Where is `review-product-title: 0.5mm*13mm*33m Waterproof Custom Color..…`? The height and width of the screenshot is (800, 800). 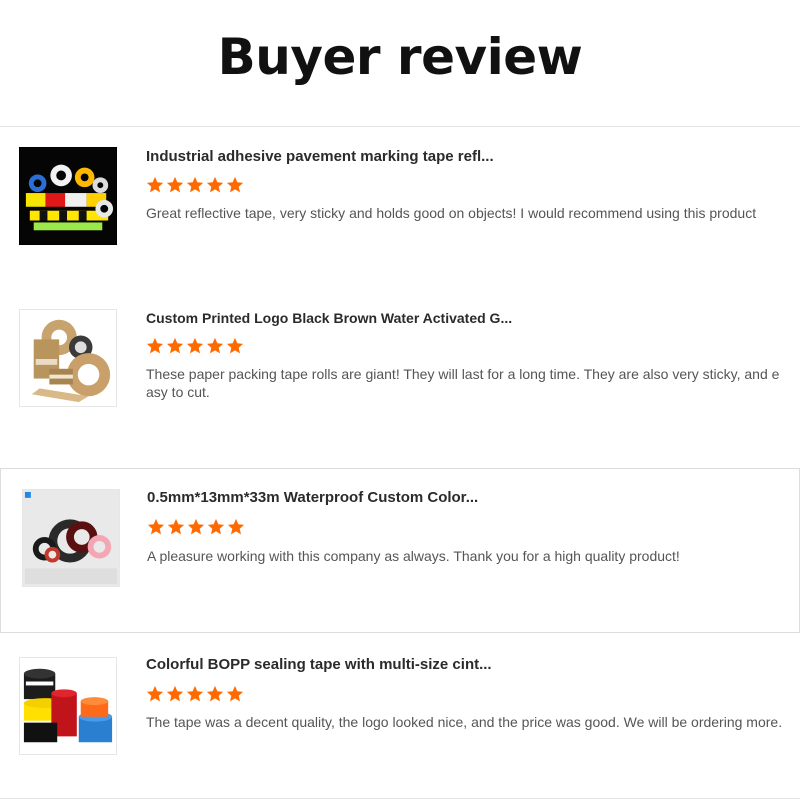
review-product-title: 0.5mm*13mm*33m Waterproof Custom Color..… is located at coordinates (312, 497).